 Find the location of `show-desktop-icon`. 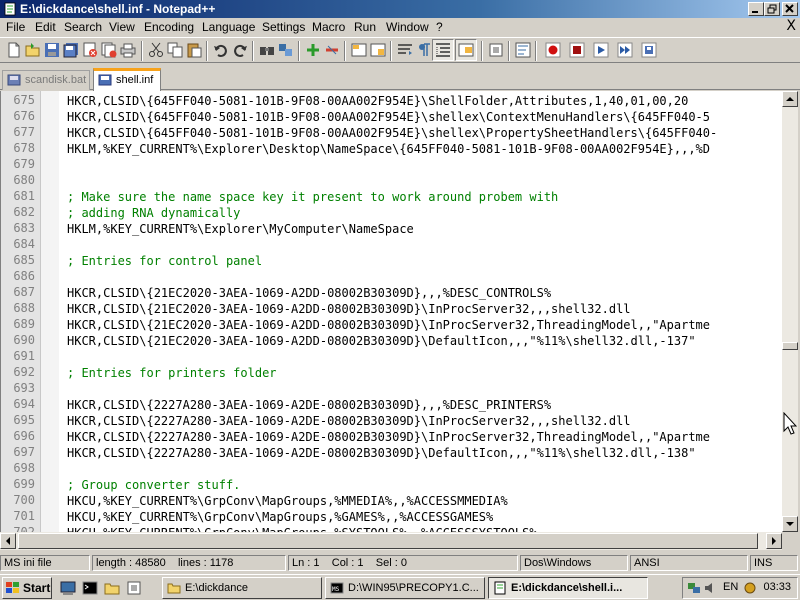

show-desktop-icon is located at coordinates (68, 588).